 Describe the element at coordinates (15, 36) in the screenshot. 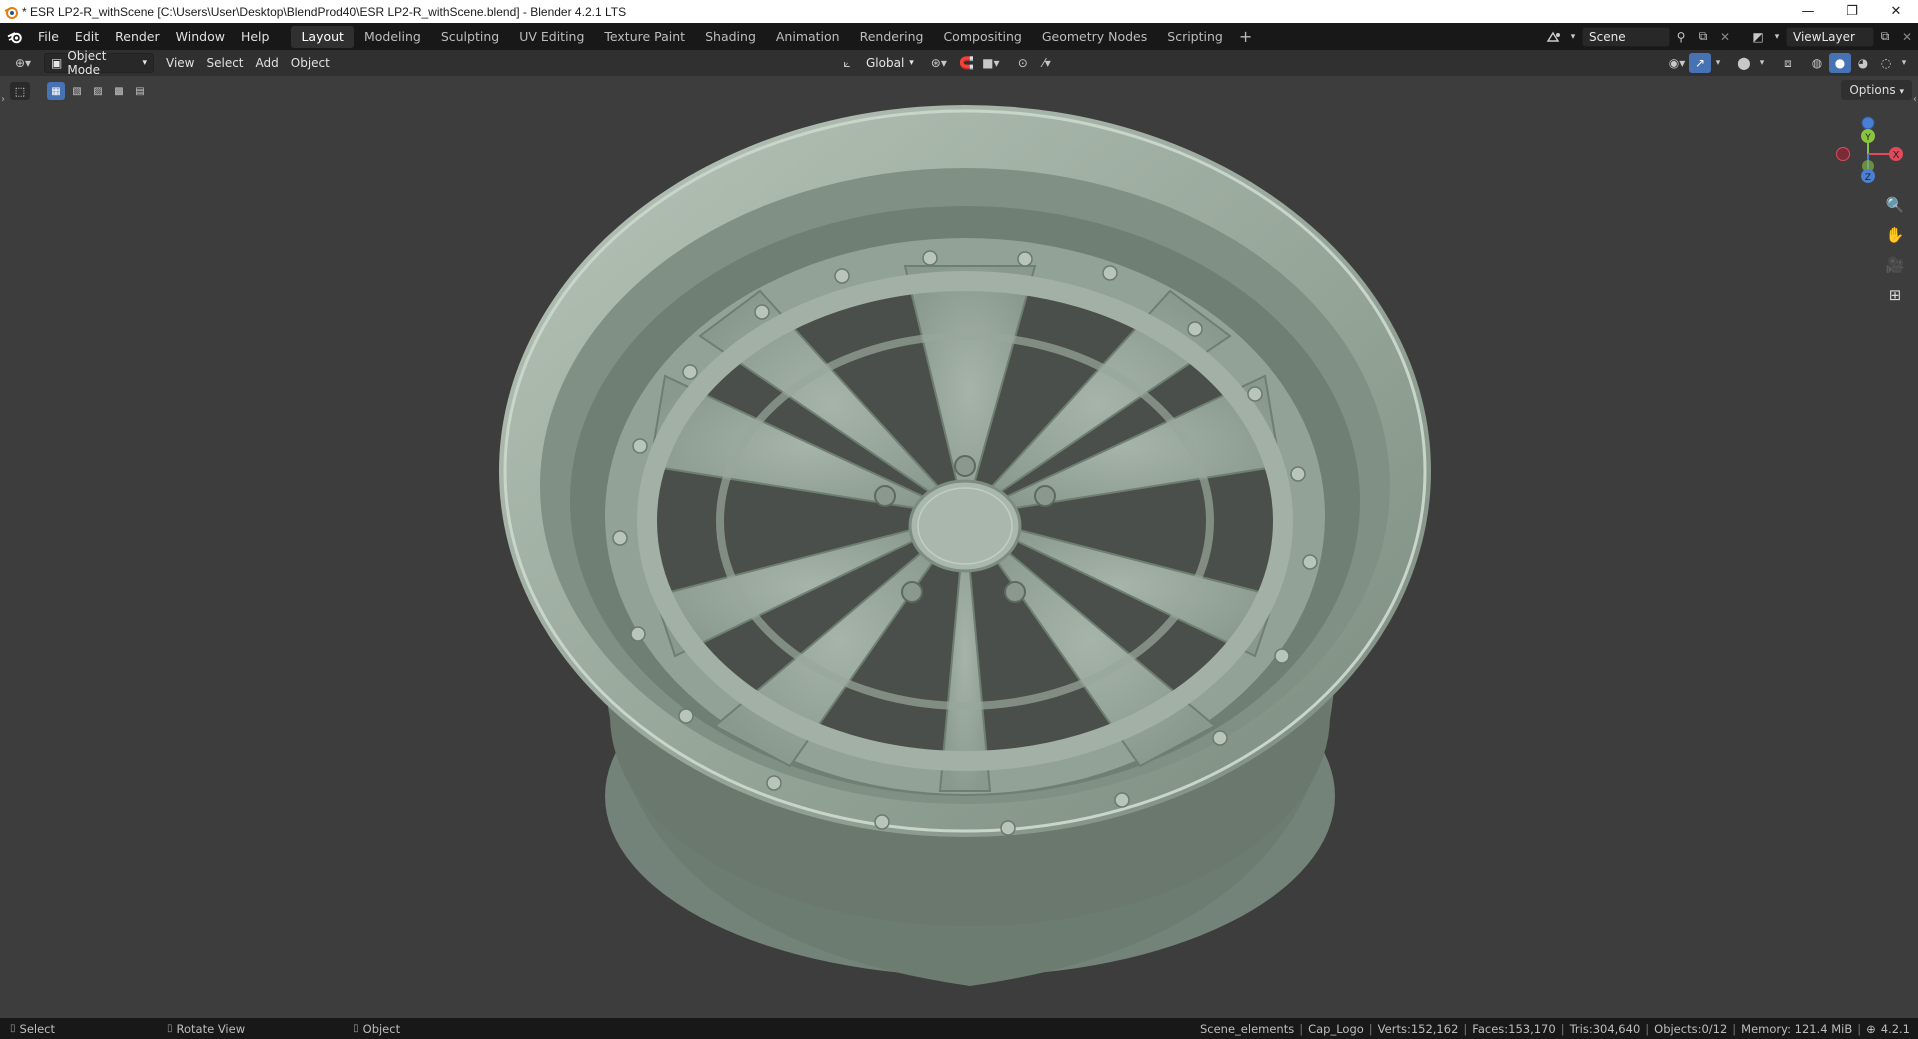

I see `blender-menu-icon` at that location.